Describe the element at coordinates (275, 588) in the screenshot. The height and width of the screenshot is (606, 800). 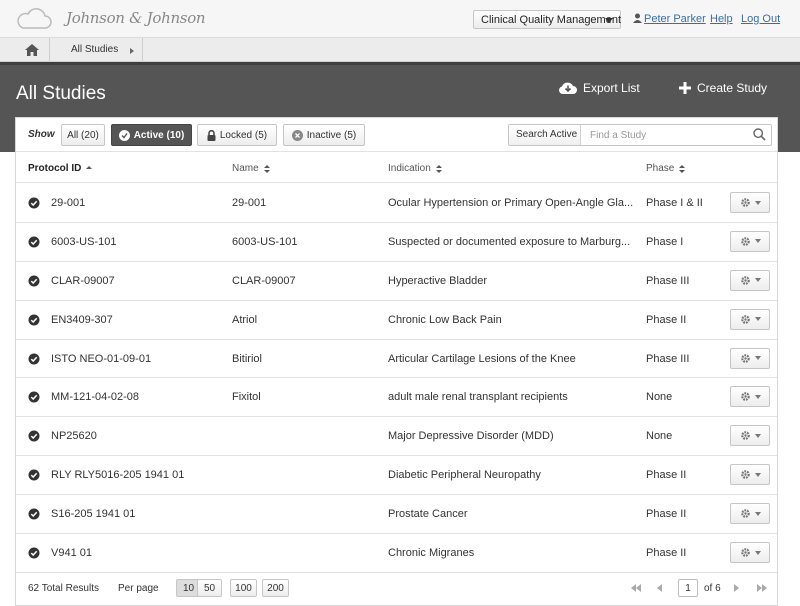
I see `per-page-200: 200` at that location.